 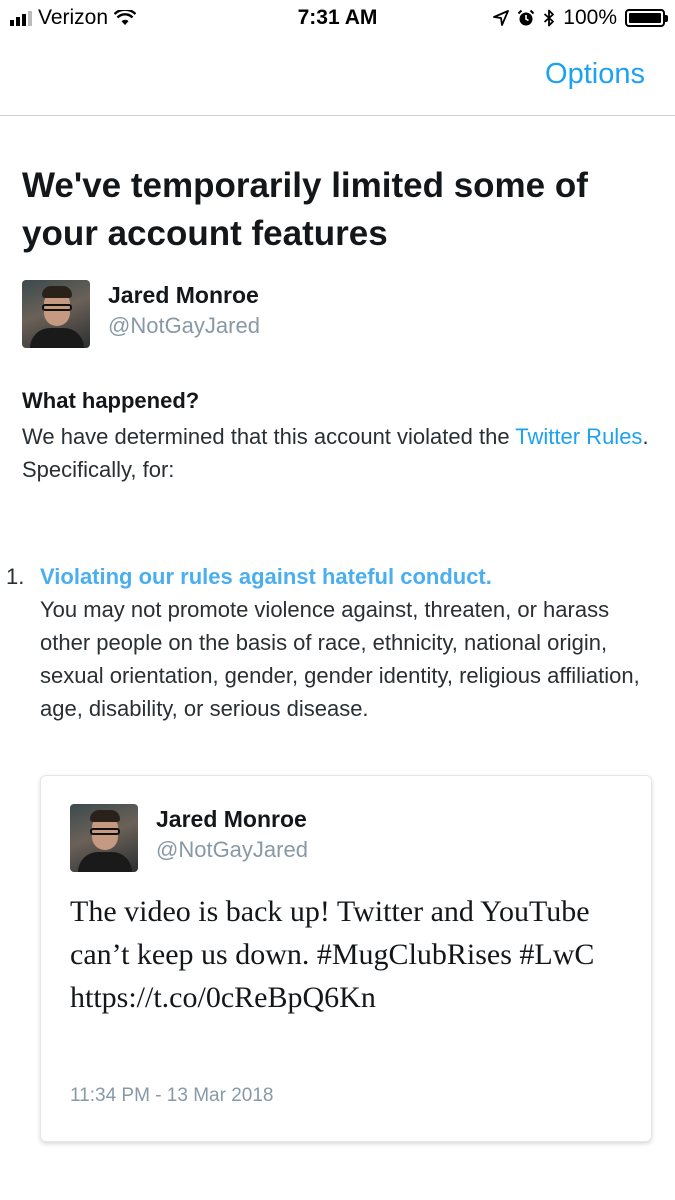 What do you see at coordinates (337, 19) in the screenshot?
I see `status-bar: Verizon 7:31 AM 100%` at bounding box center [337, 19].